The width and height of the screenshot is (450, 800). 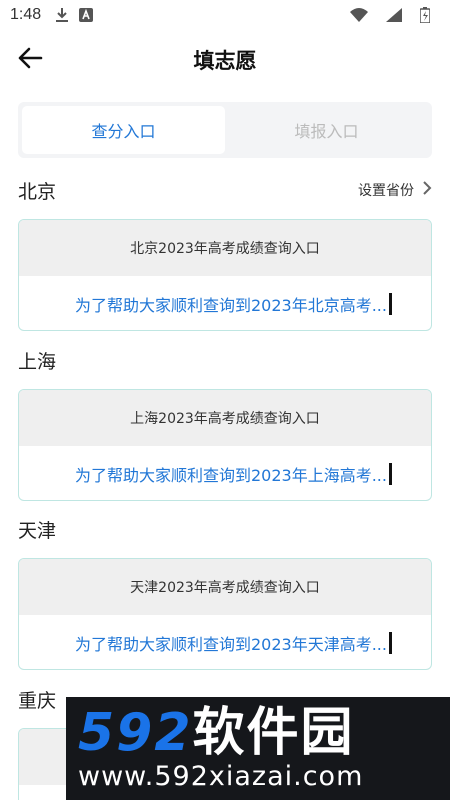 What do you see at coordinates (423, 190) in the screenshot?
I see `chevron-right-icon` at bounding box center [423, 190].